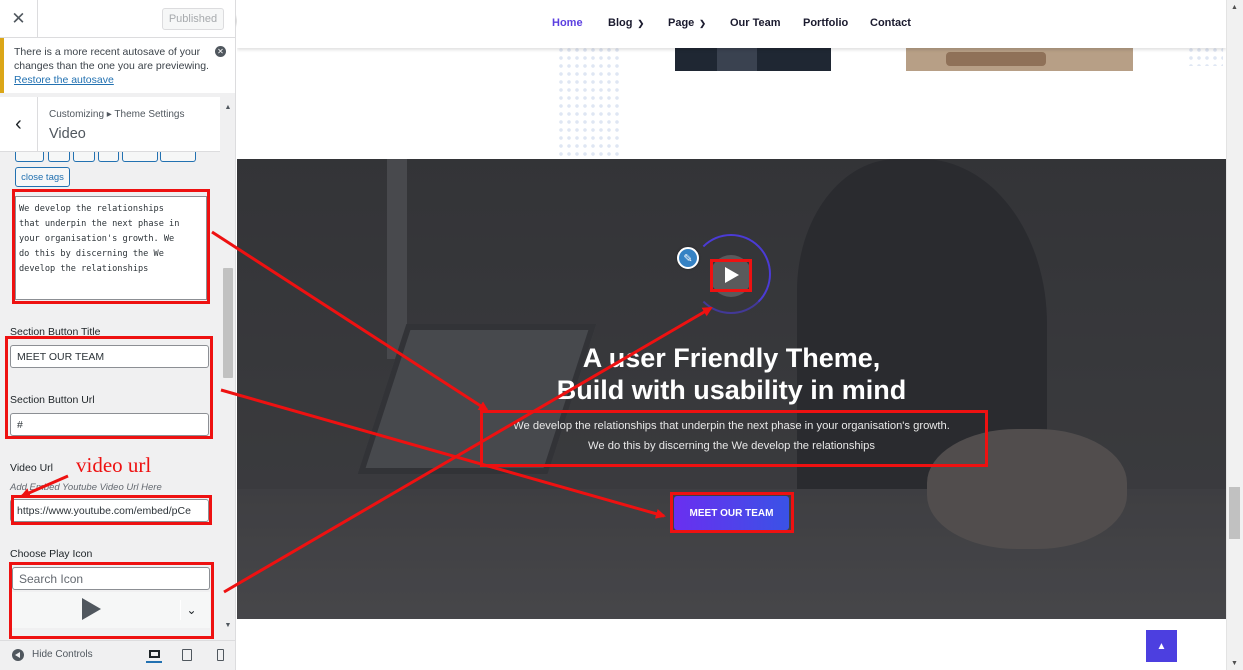 Image resolution: width=1243 pixels, height=670 pixels. Describe the element at coordinates (731, 358) in the screenshot. I see `hero-title-line: A user Friendly Theme,` at that location.